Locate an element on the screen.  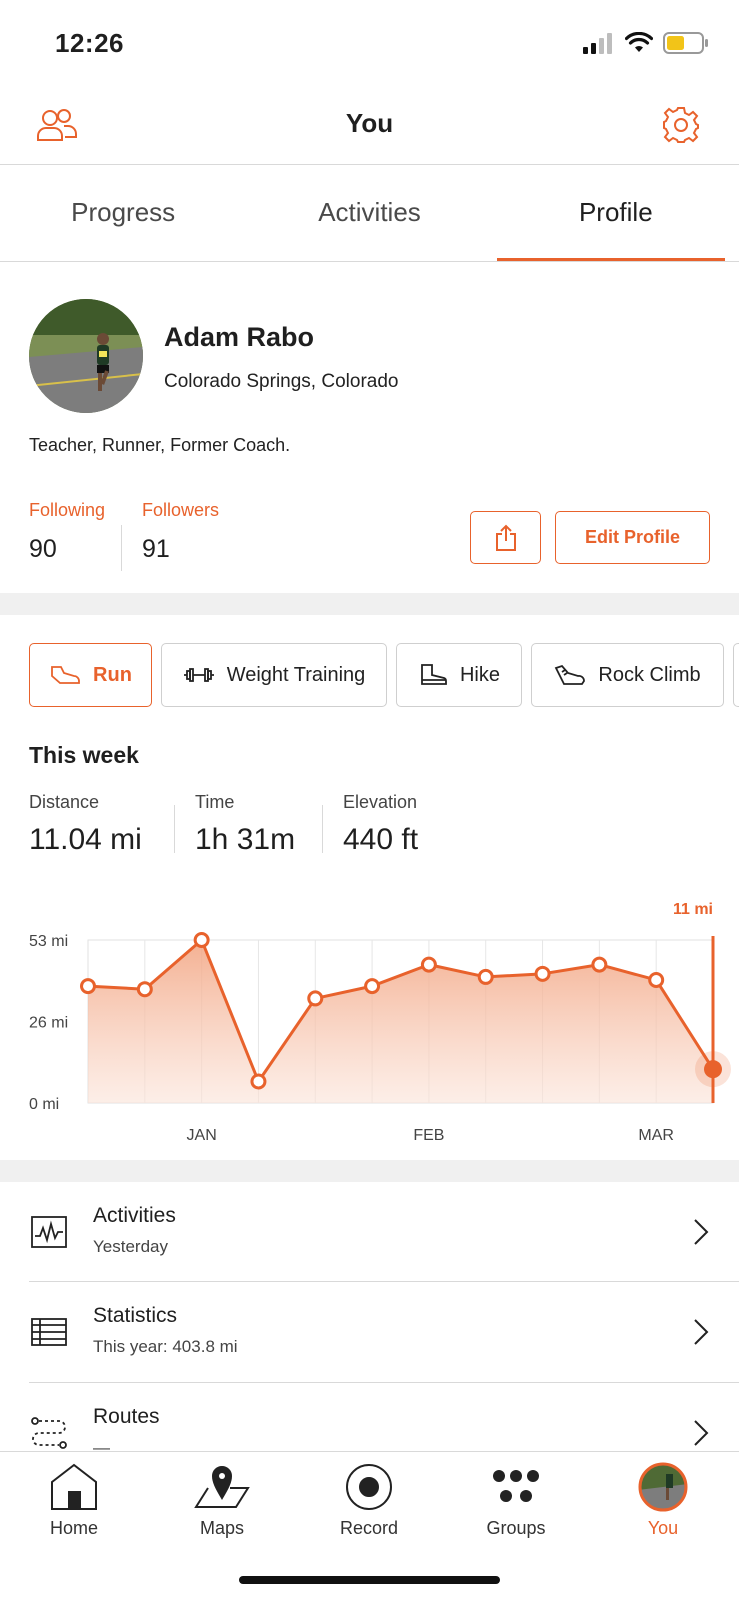
signal-icon is located at coordinates (597, 43).